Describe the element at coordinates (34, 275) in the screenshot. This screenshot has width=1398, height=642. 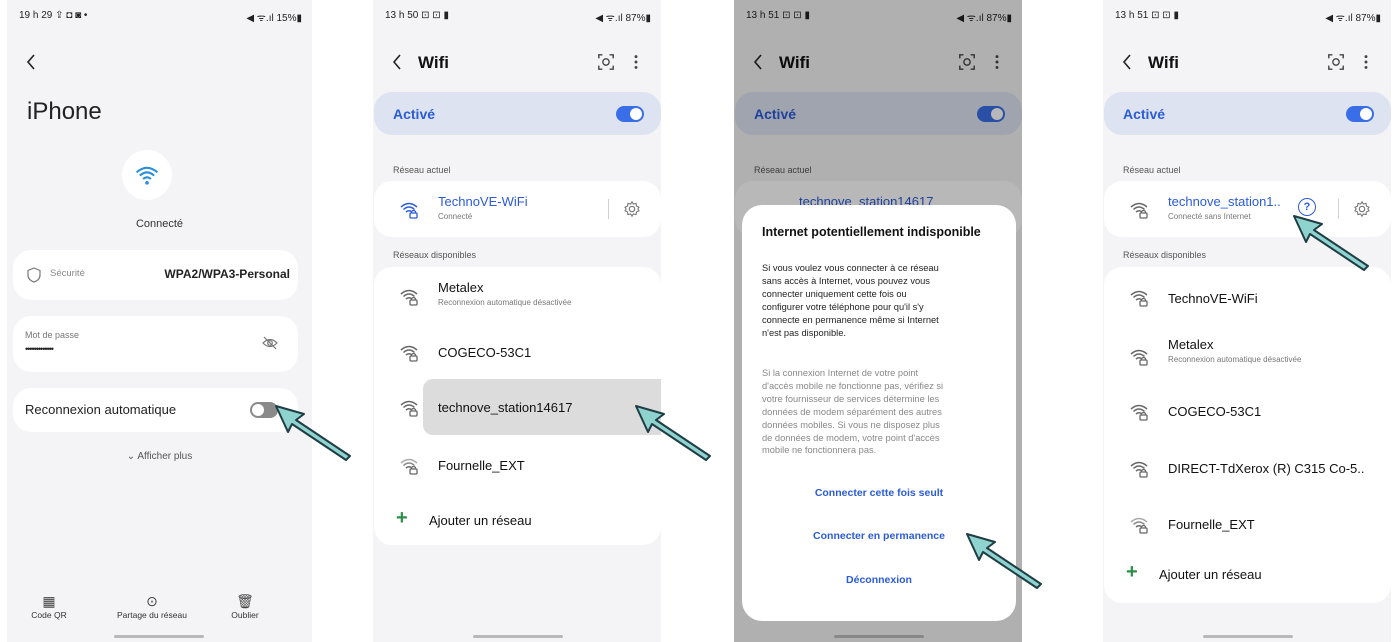
I see `shield-icon` at that location.